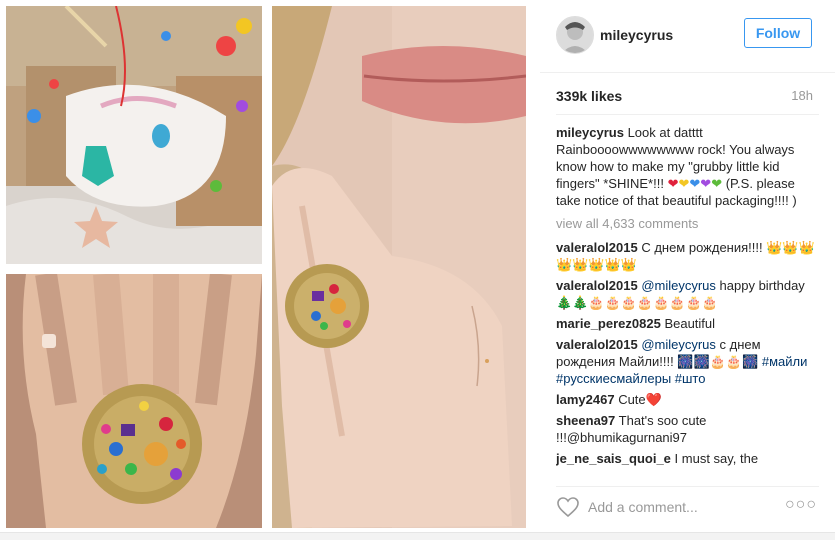 This screenshot has height=540, width=835. What do you see at coordinates (716, 458) in the screenshot?
I see `comment-text: I must say, the` at bounding box center [716, 458].